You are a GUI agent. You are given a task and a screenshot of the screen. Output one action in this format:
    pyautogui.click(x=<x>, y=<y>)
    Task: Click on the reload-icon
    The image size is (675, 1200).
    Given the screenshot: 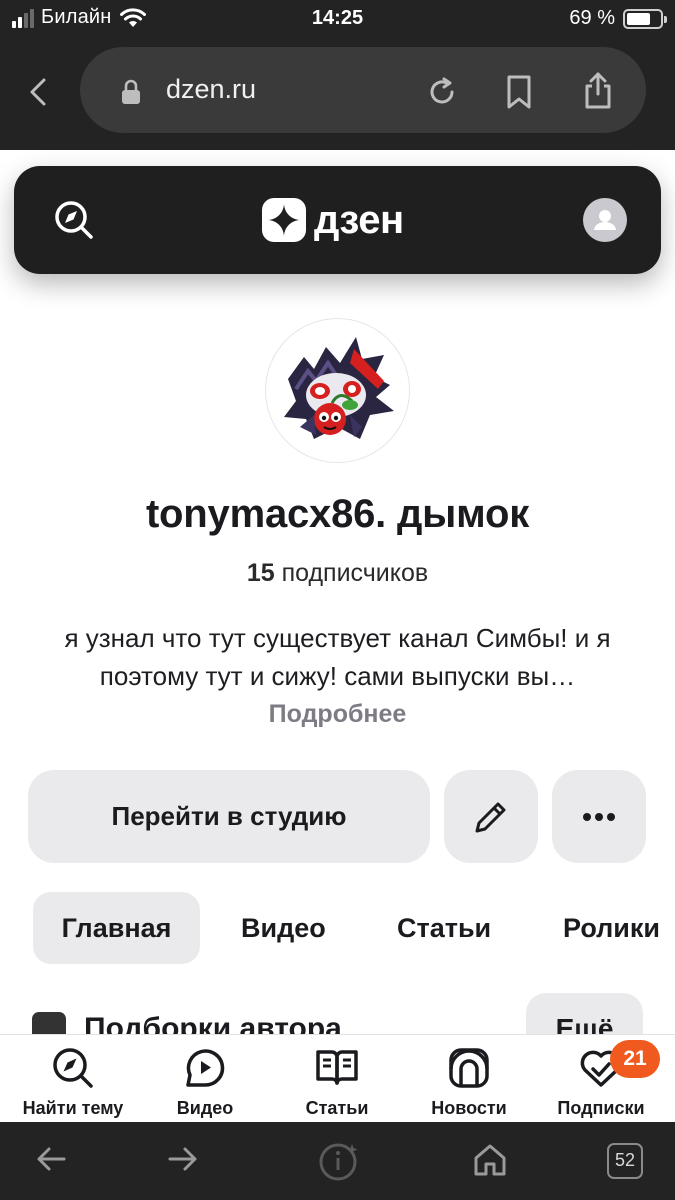 What is the action you would take?
    pyautogui.click(x=442, y=92)
    